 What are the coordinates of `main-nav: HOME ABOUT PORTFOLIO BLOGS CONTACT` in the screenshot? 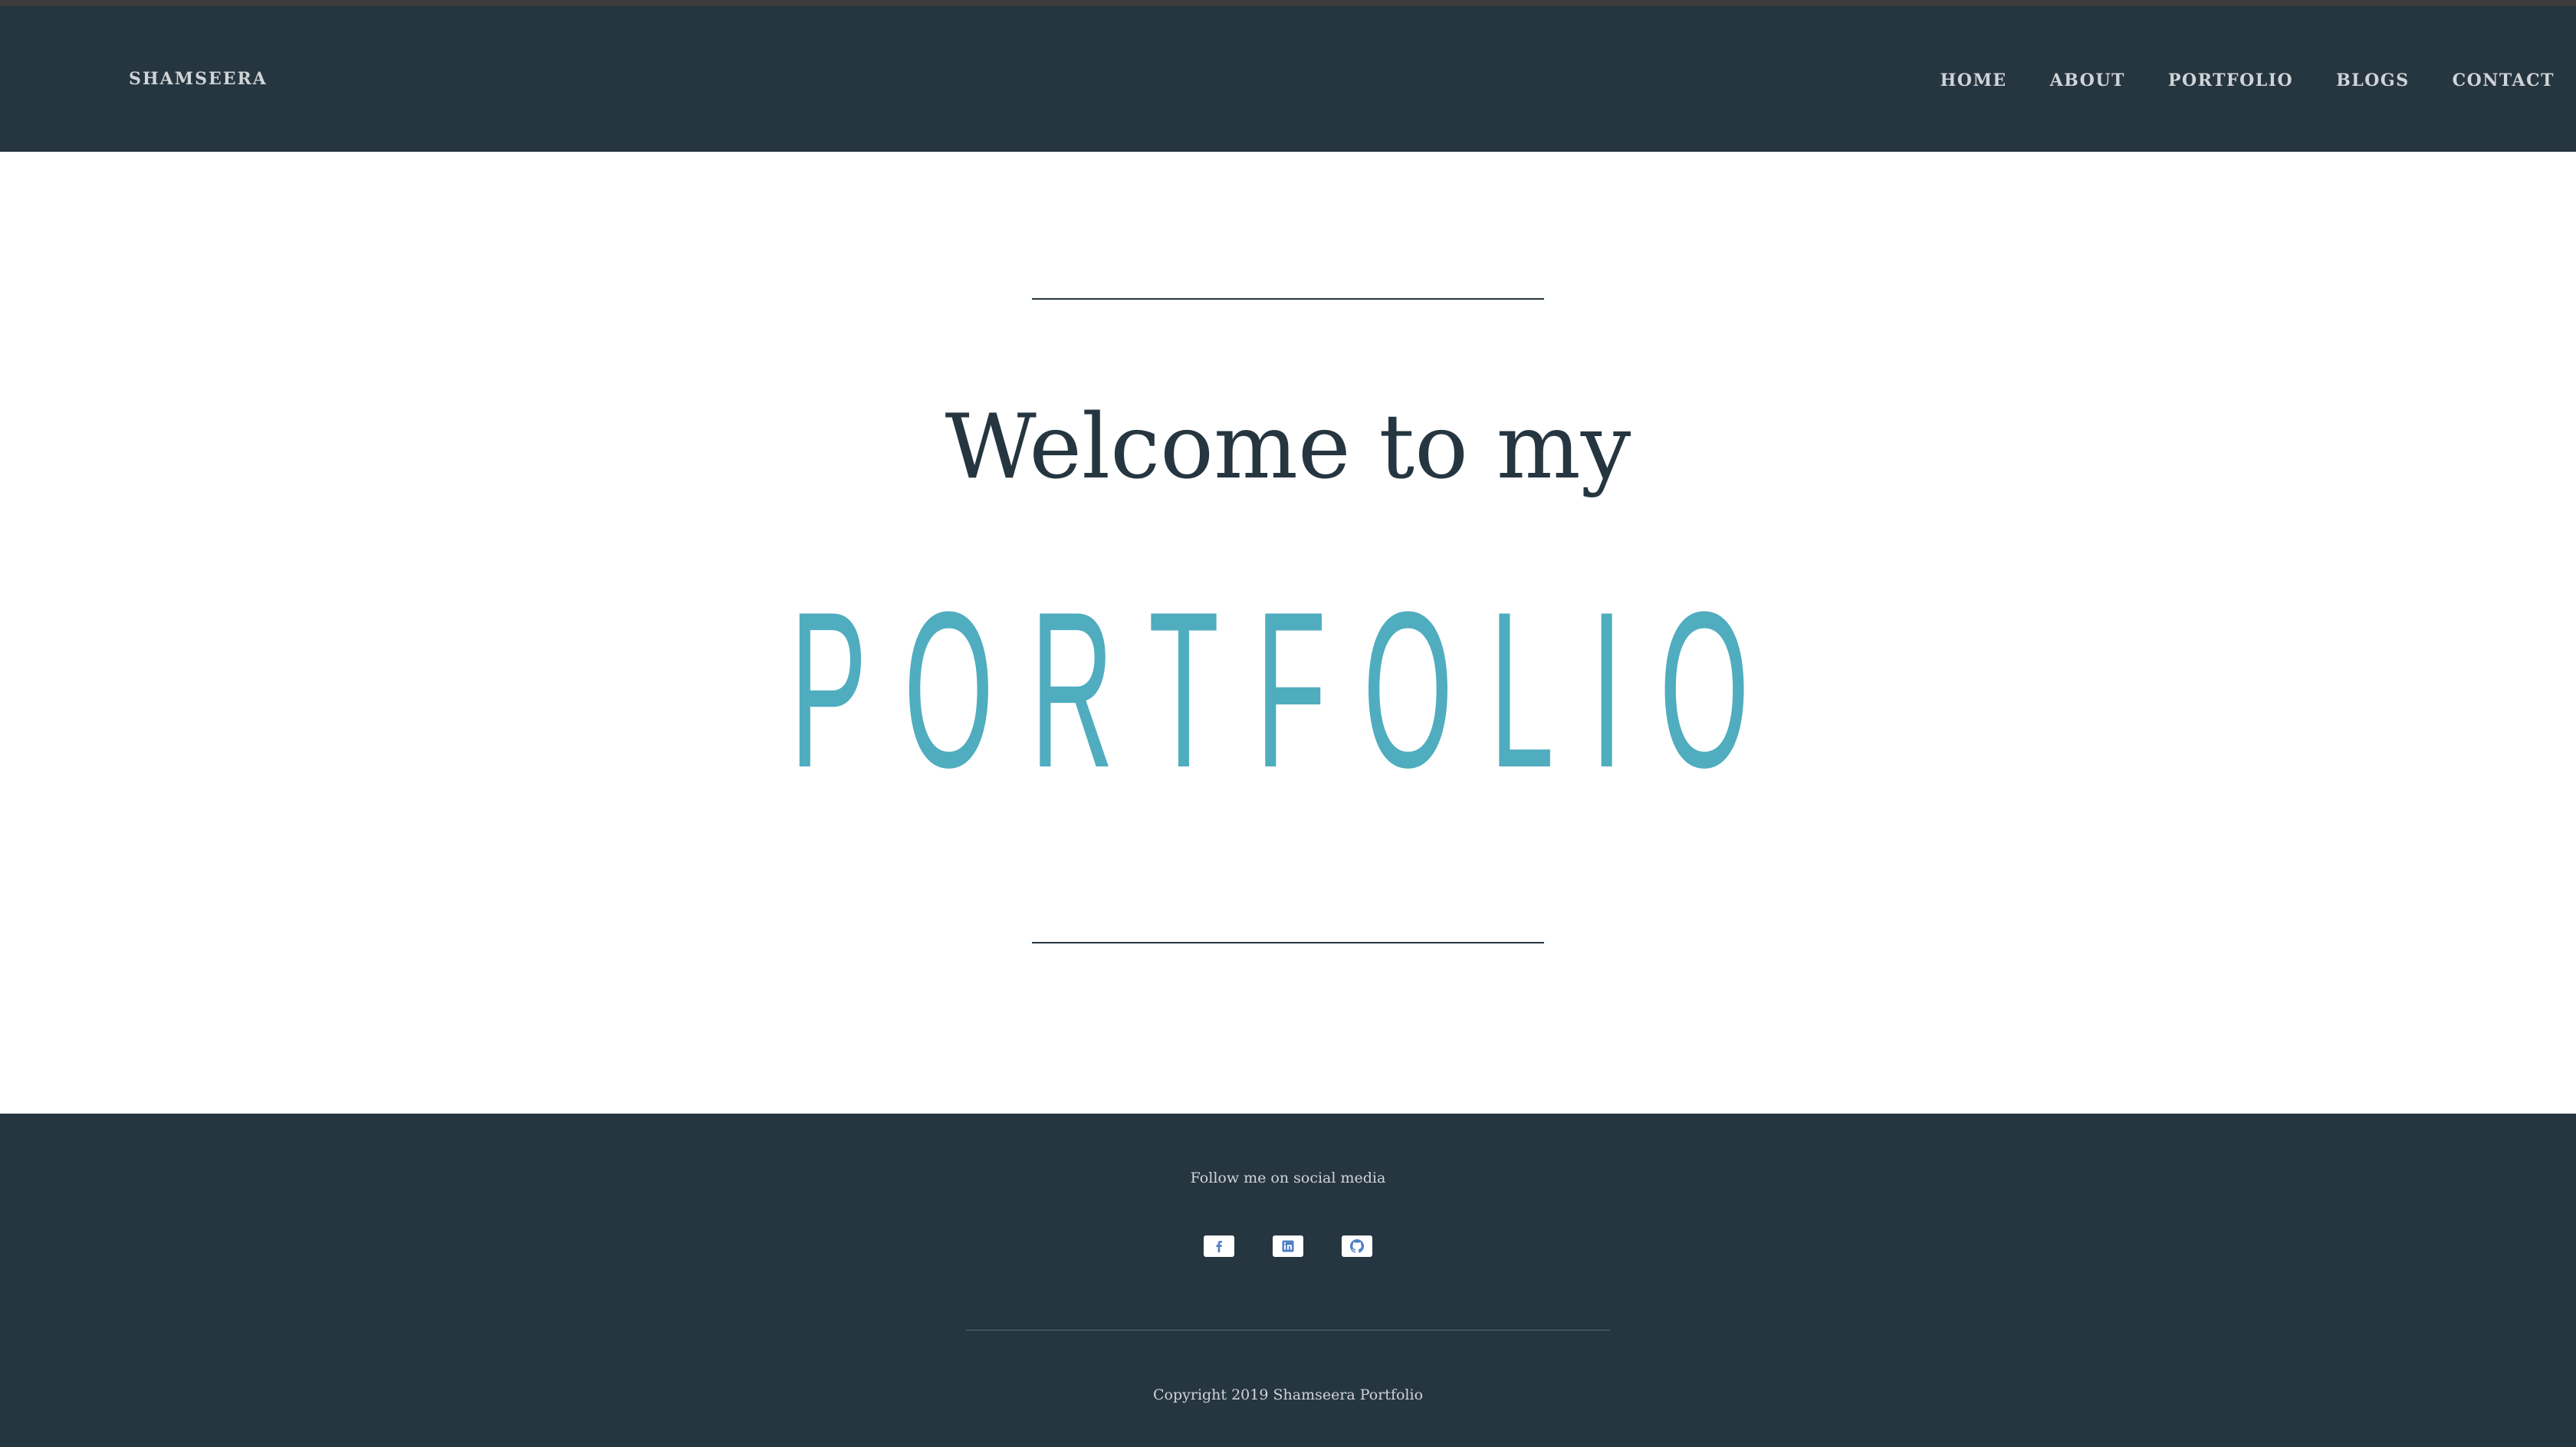 It's located at (2226, 81).